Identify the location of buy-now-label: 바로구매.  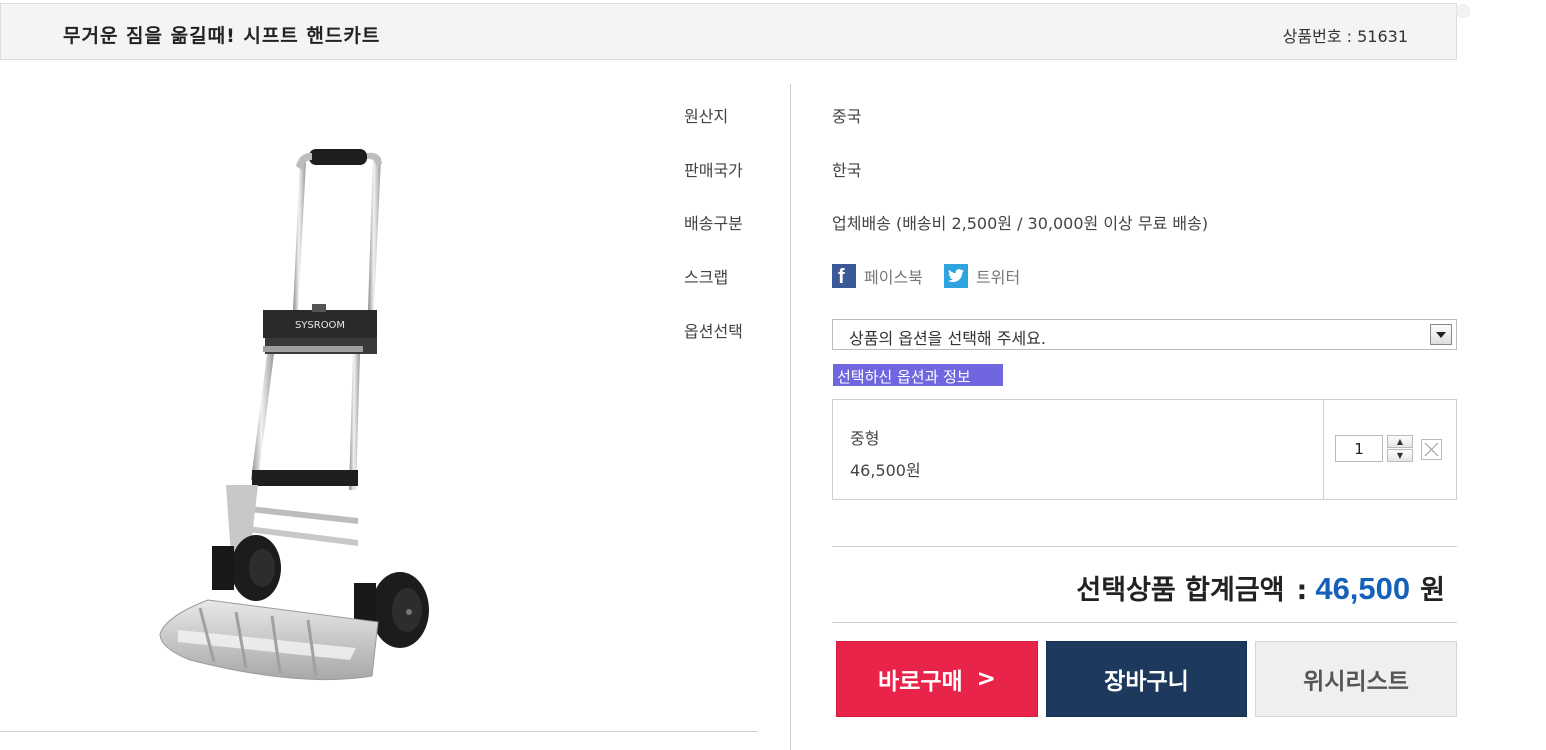
(920, 682).